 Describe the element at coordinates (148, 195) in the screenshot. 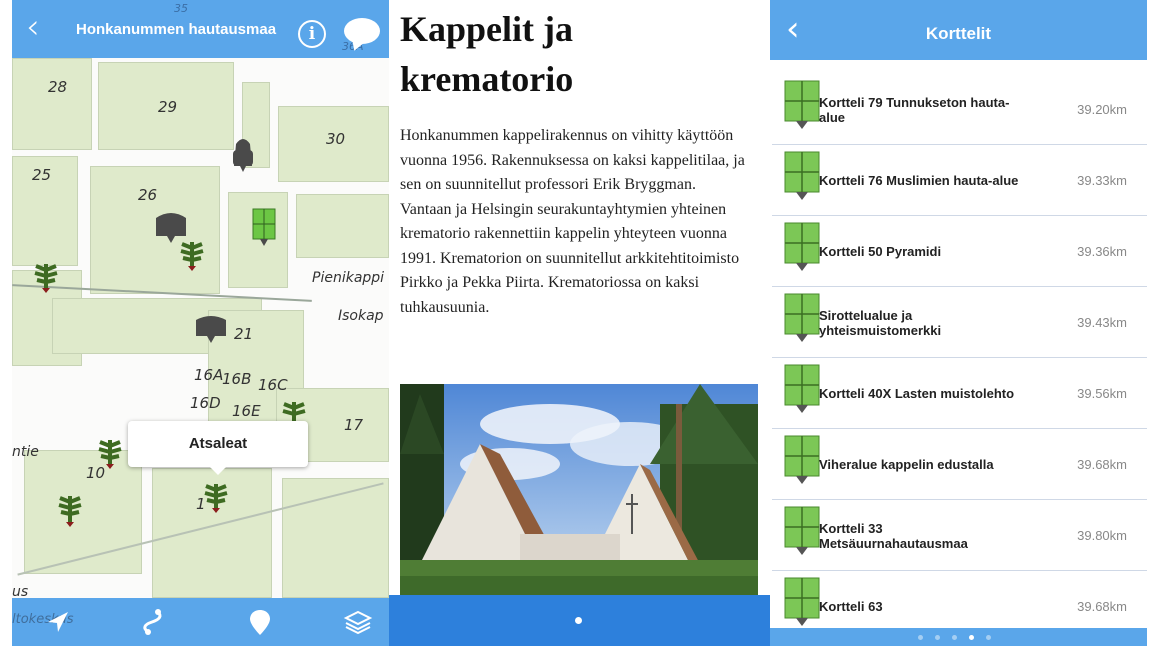

I see `plot-number: 26` at that location.